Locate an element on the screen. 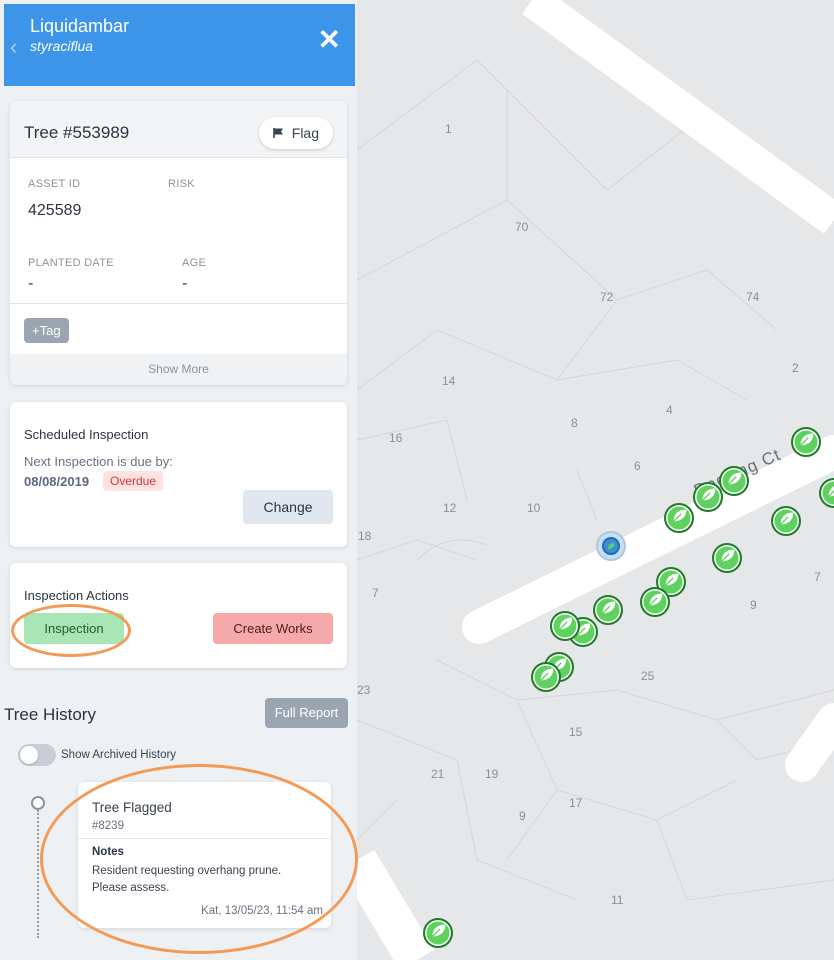  parcel-number: 25 is located at coordinates (648, 676).